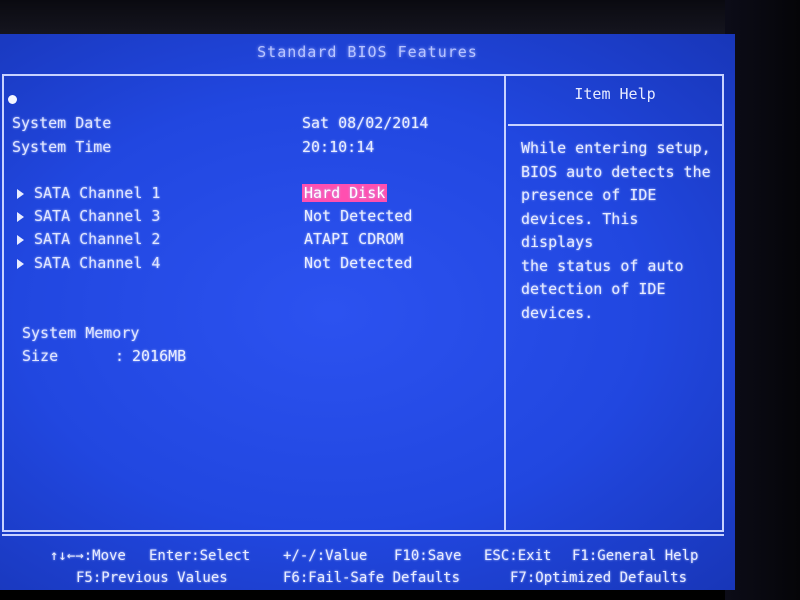  Describe the element at coordinates (97, 193) in the screenshot. I see `sata-channel-1-label: SATA Channel 1` at that location.